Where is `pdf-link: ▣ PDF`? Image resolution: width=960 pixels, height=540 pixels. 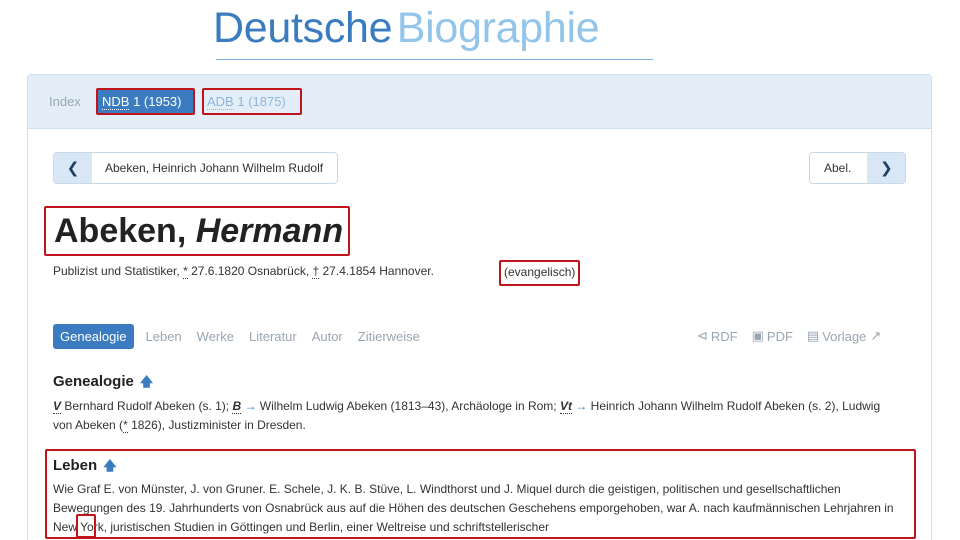
pdf-link: ▣ PDF is located at coordinates (772, 336).